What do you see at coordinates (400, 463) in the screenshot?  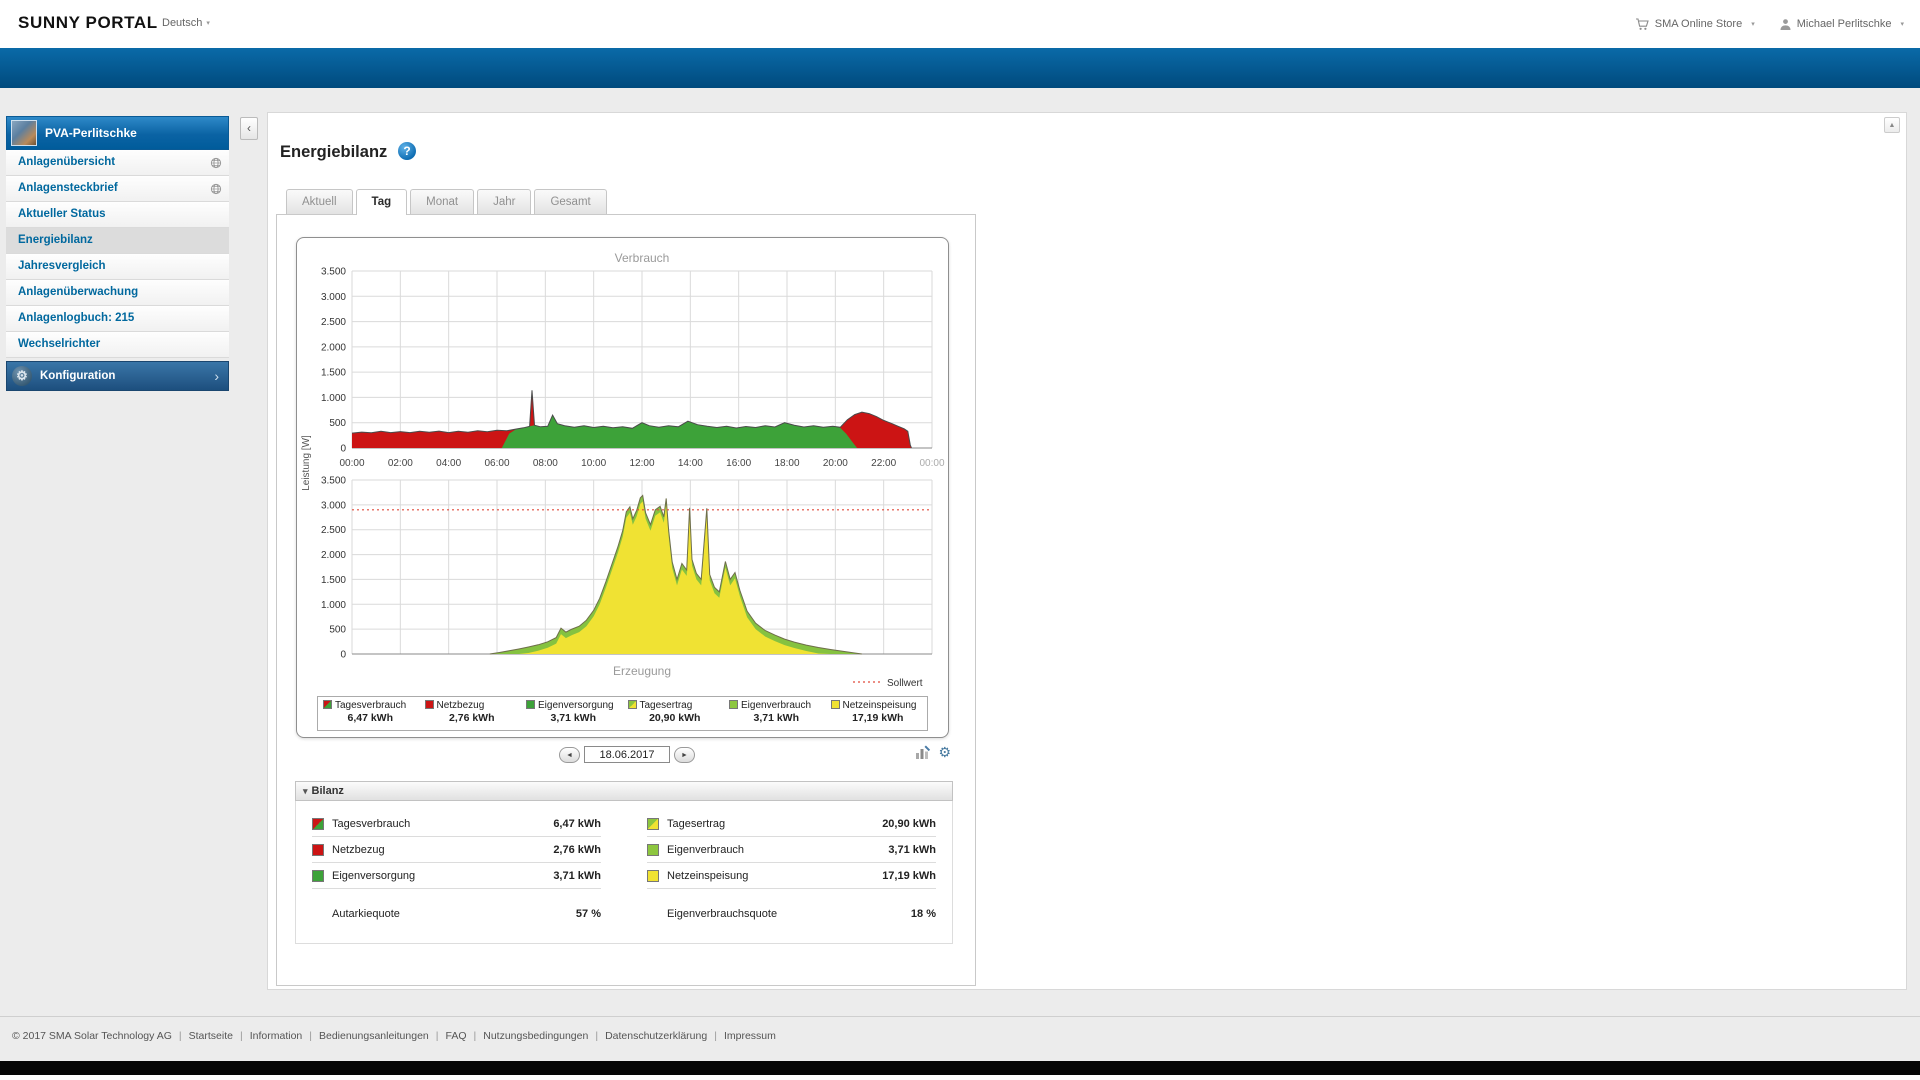 I see `svg-text: 02:00` at bounding box center [400, 463].